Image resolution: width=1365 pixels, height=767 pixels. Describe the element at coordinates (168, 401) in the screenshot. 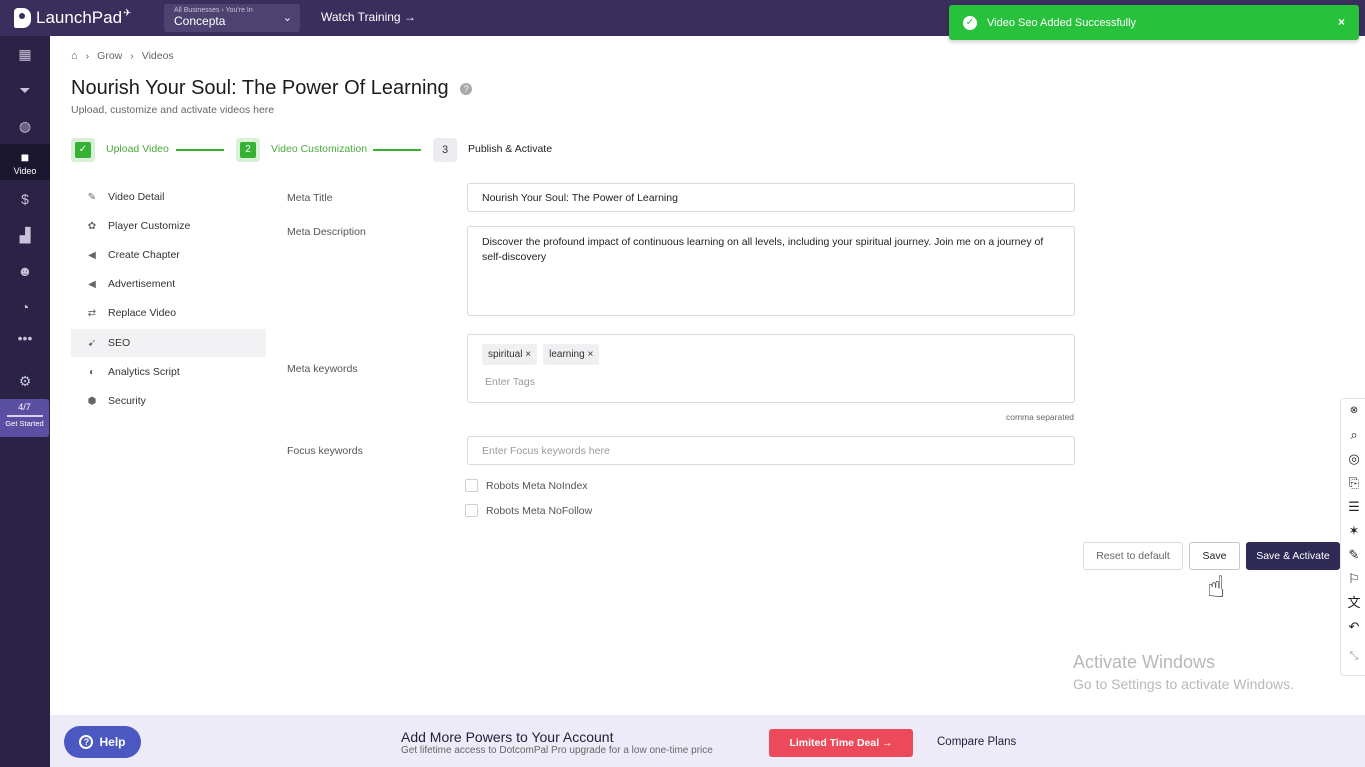

I see `menu-item-security: ⬢ Security` at that location.